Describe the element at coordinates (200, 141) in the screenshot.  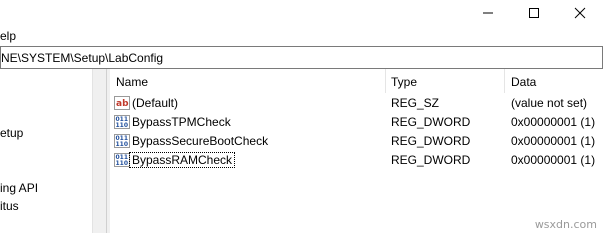
I see `value-name: BypassSecureBootCheck` at that location.